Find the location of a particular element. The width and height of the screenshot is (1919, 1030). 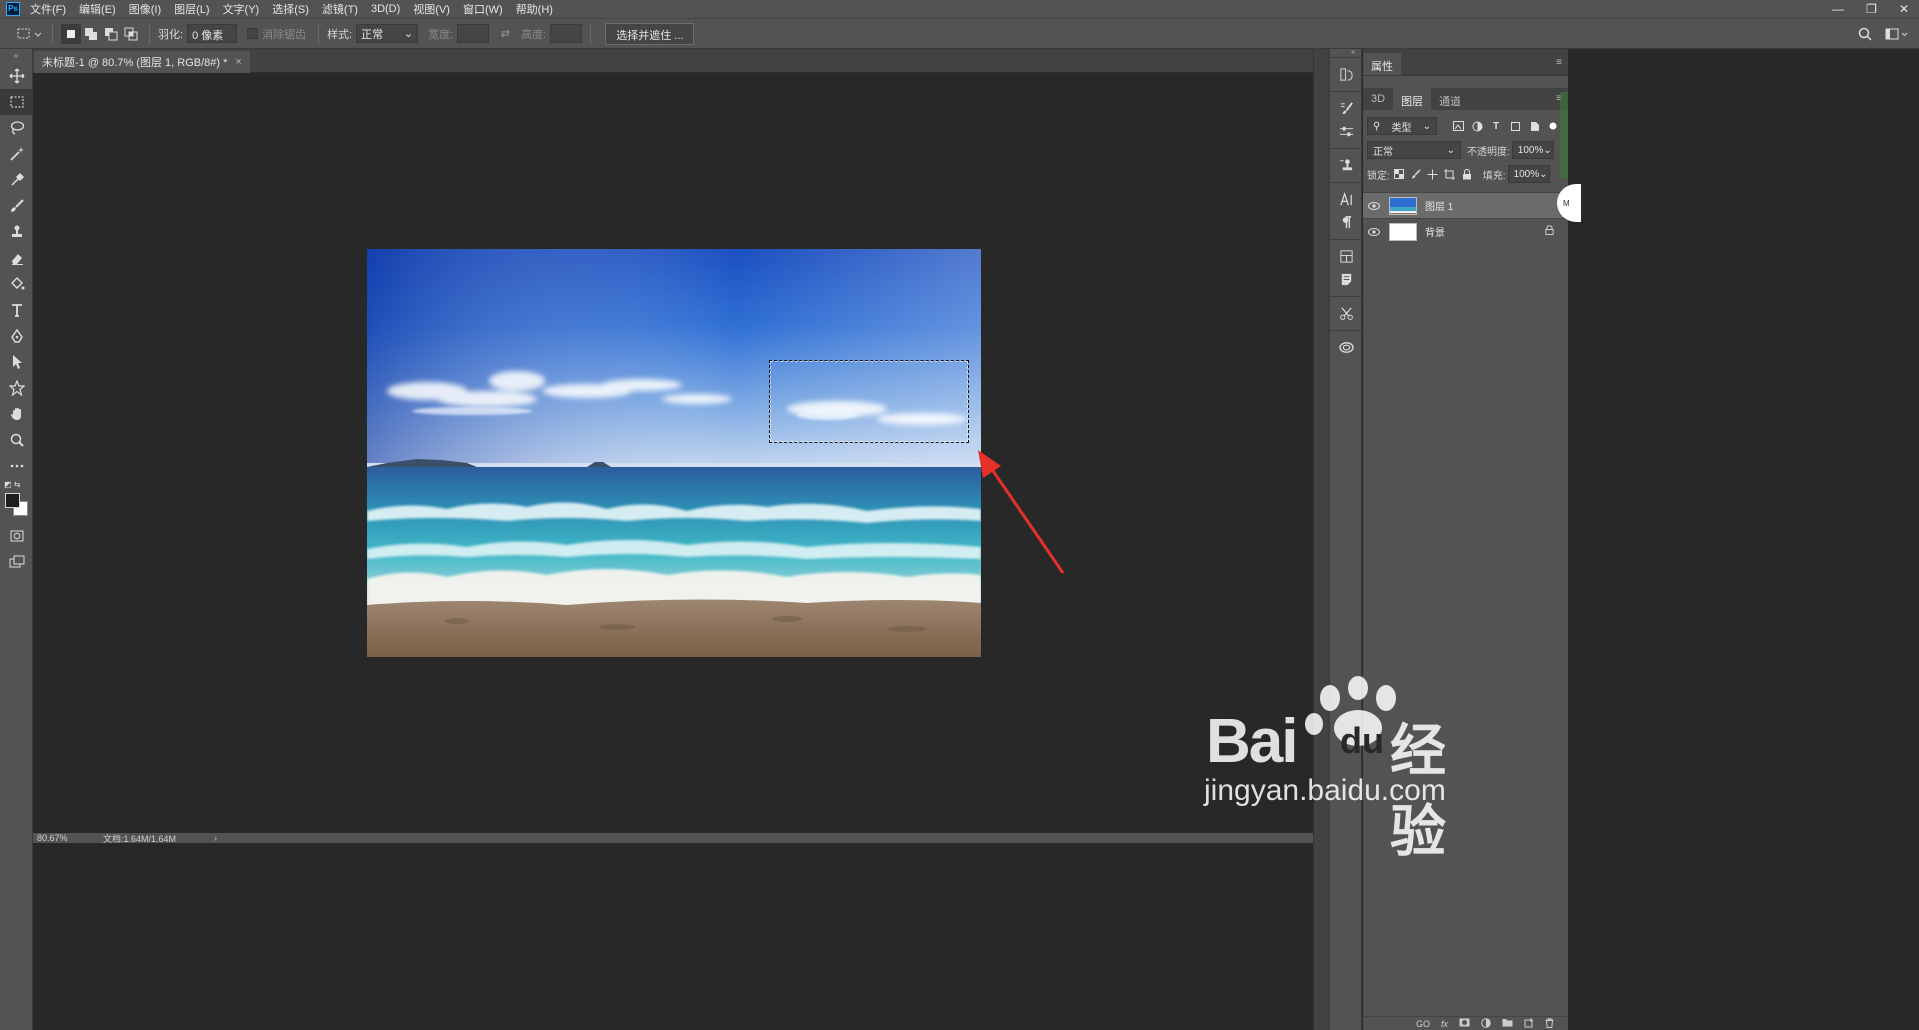

history-icon is located at coordinates (1346, 74).